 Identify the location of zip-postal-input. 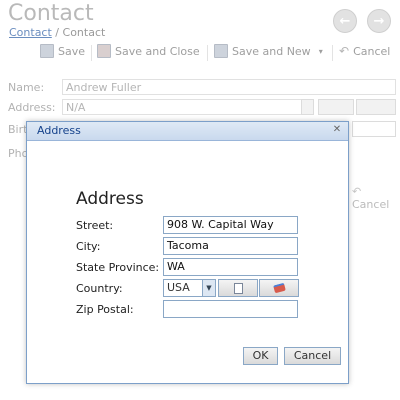
(230, 309).